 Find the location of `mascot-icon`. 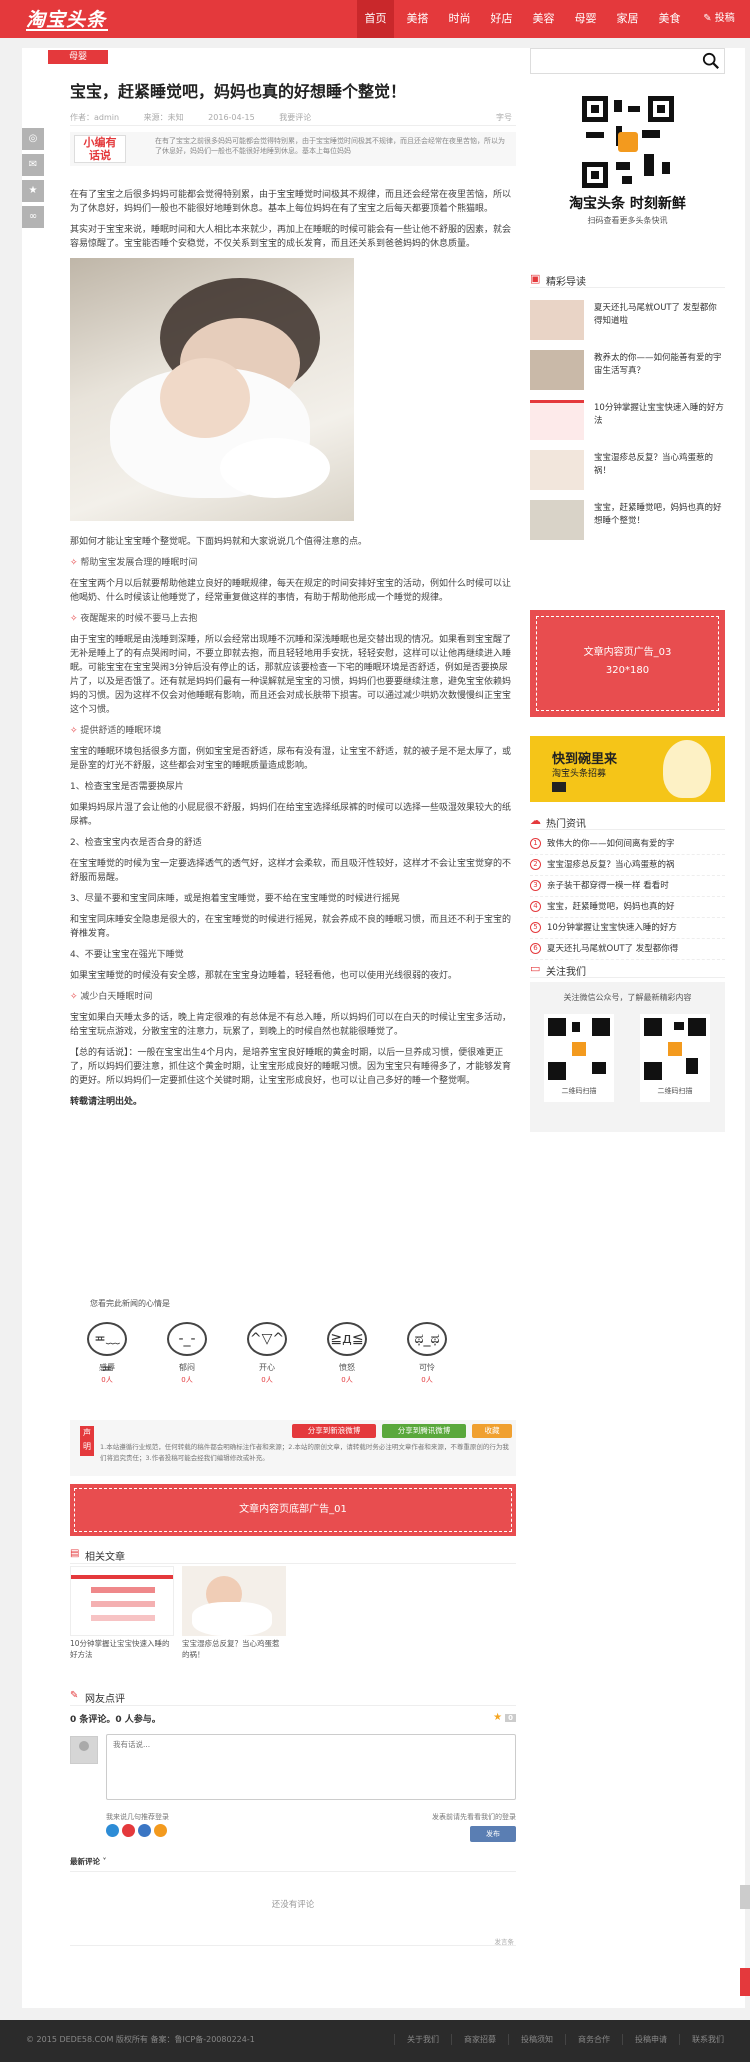

mascot-icon is located at coordinates (687, 769).